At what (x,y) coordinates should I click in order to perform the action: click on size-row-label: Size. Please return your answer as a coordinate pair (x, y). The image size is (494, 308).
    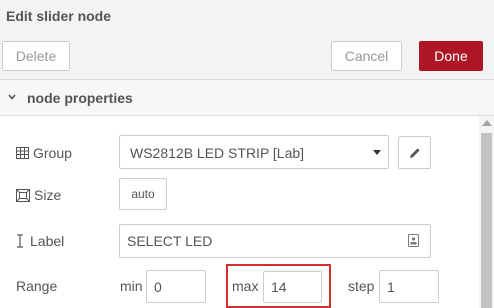
    Looking at the image, I should click on (38, 195).